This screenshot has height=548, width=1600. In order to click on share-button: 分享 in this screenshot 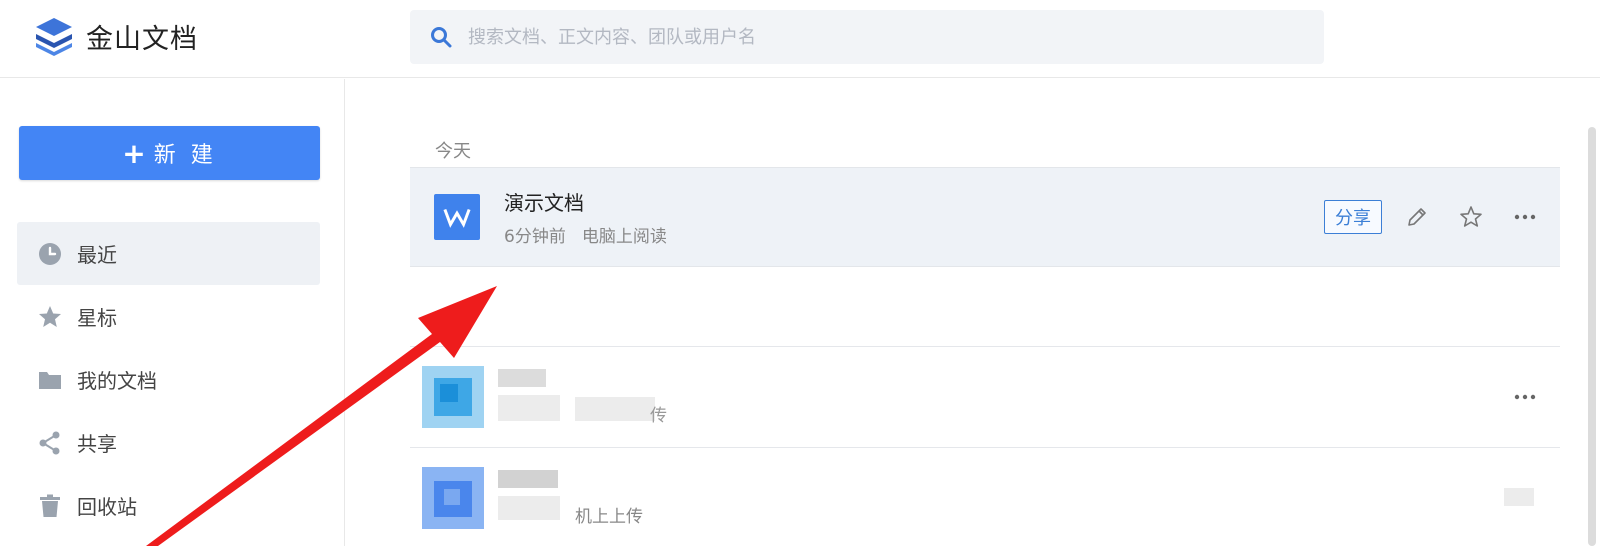, I will do `click(1353, 217)`.